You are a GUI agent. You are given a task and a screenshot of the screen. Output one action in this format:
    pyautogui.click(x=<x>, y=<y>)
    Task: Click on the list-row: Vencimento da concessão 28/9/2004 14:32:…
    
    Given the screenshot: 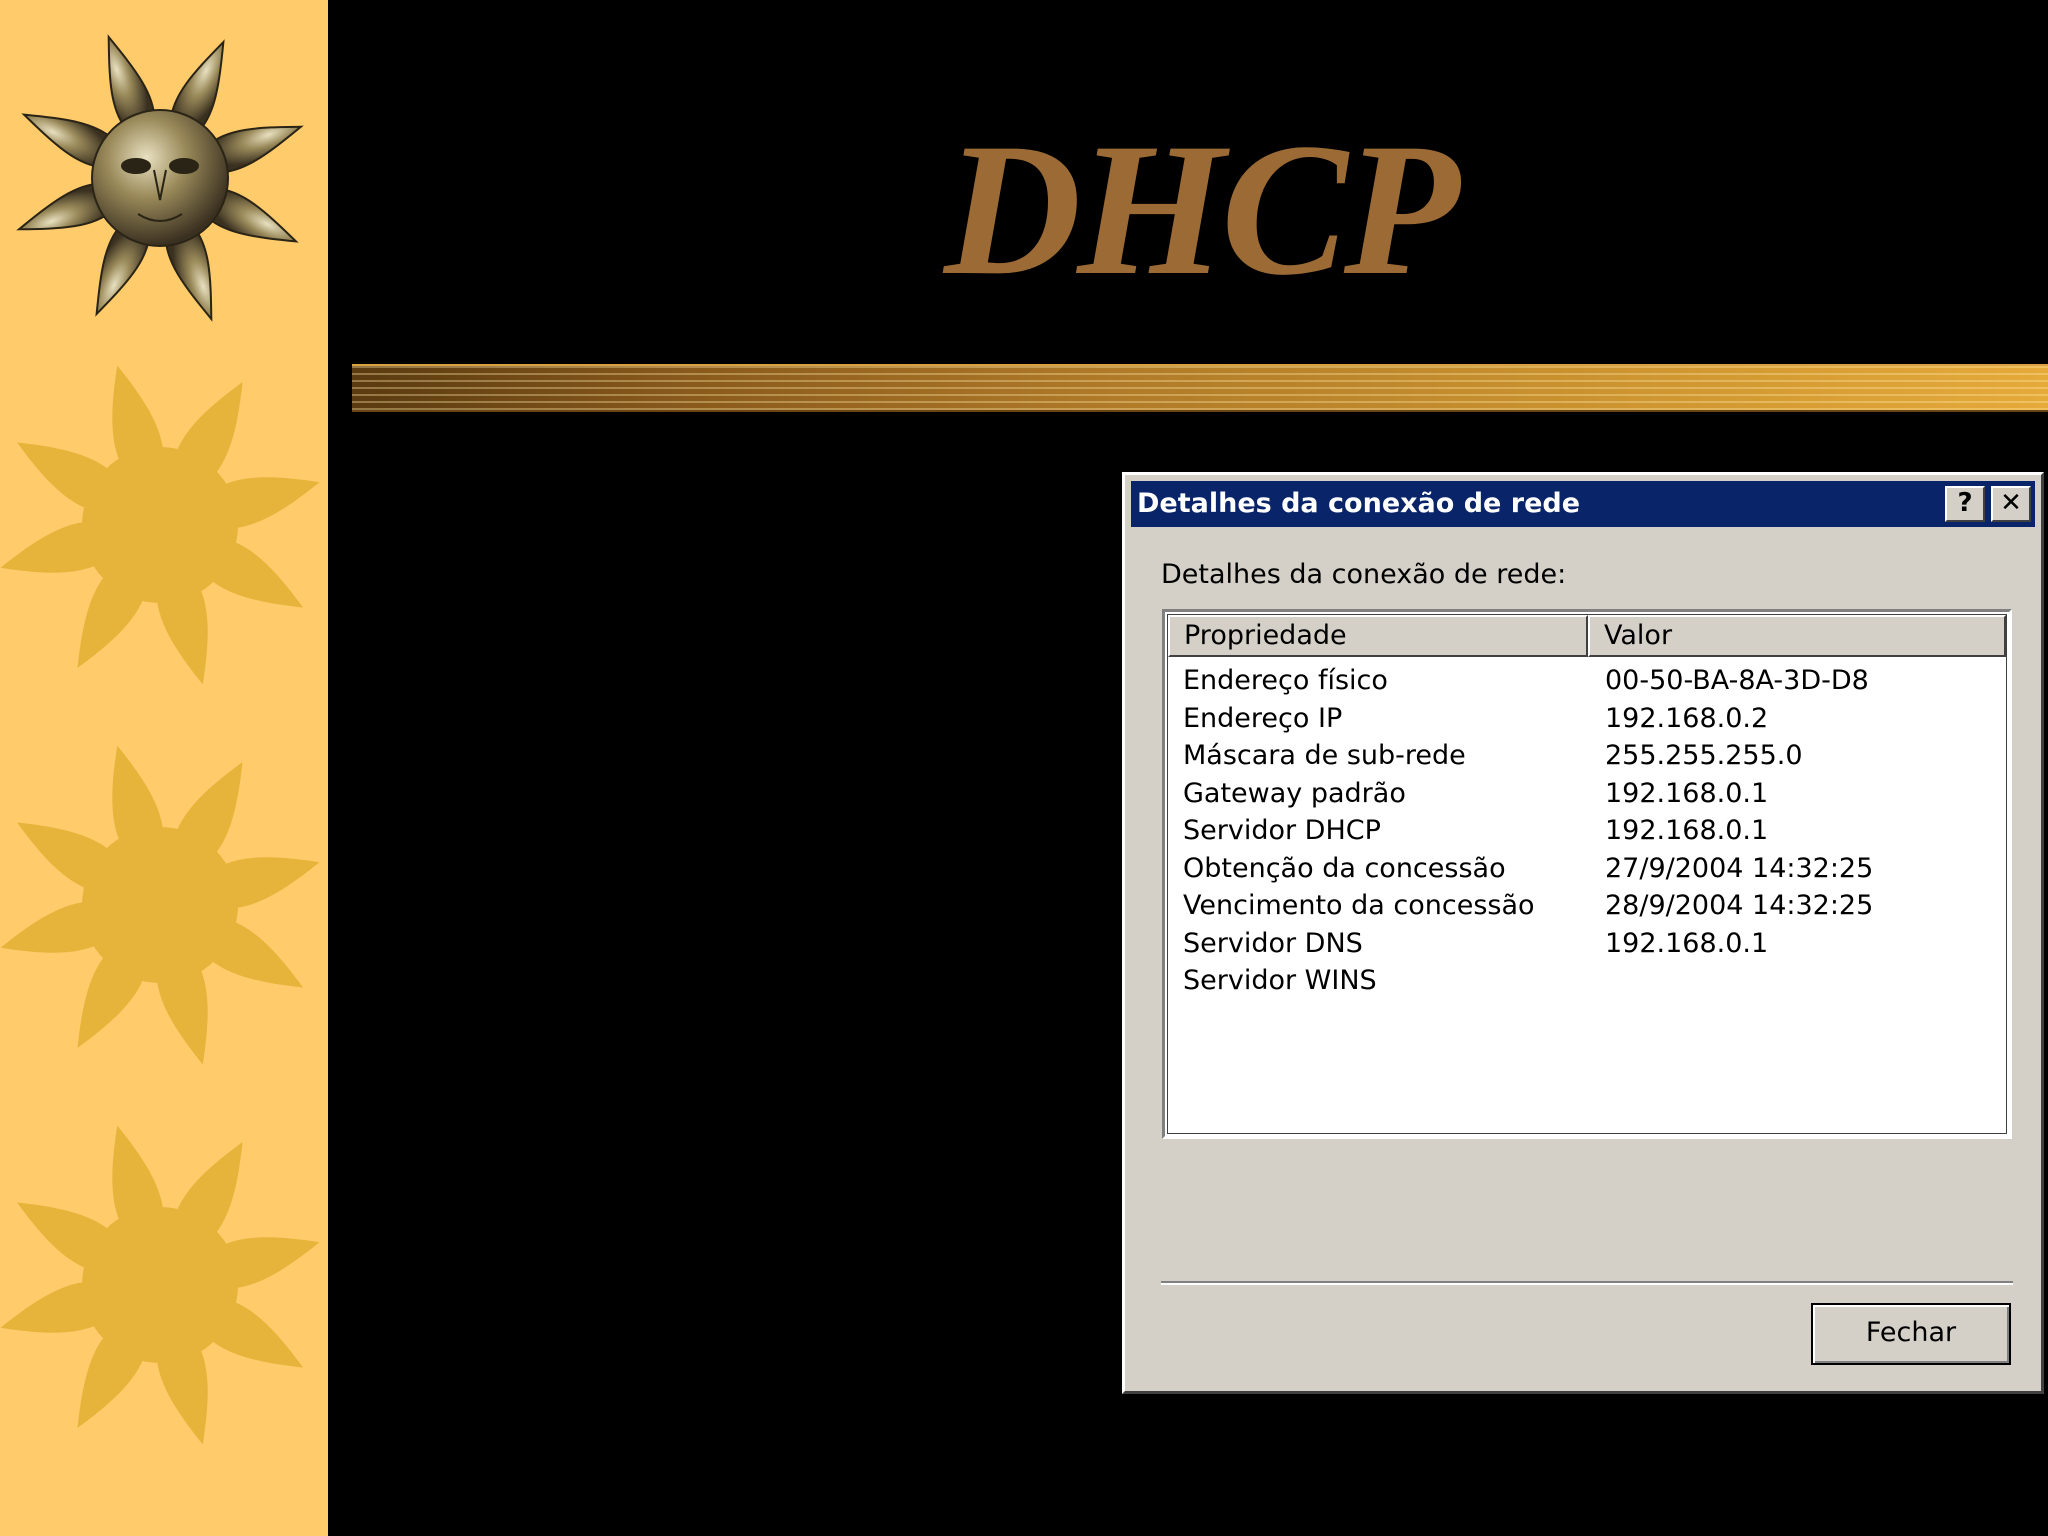 What is the action you would take?
    pyautogui.click(x=1594, y=906)
    